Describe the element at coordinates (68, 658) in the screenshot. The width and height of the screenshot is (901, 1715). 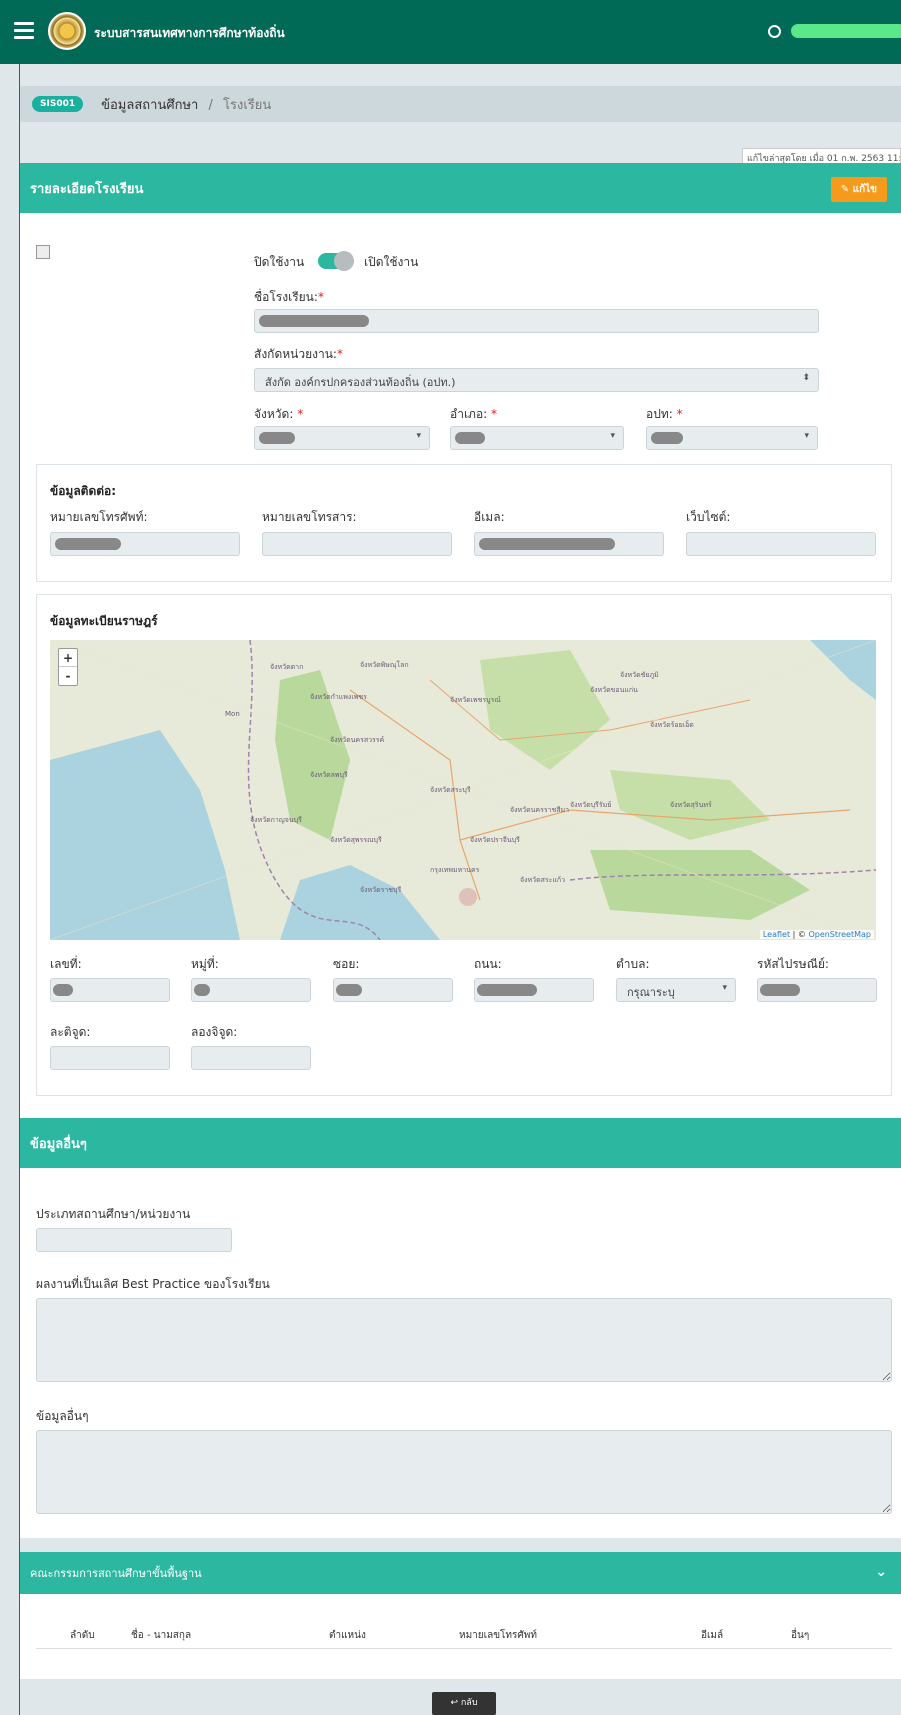
I see `zoom-in-button: +` at that location.